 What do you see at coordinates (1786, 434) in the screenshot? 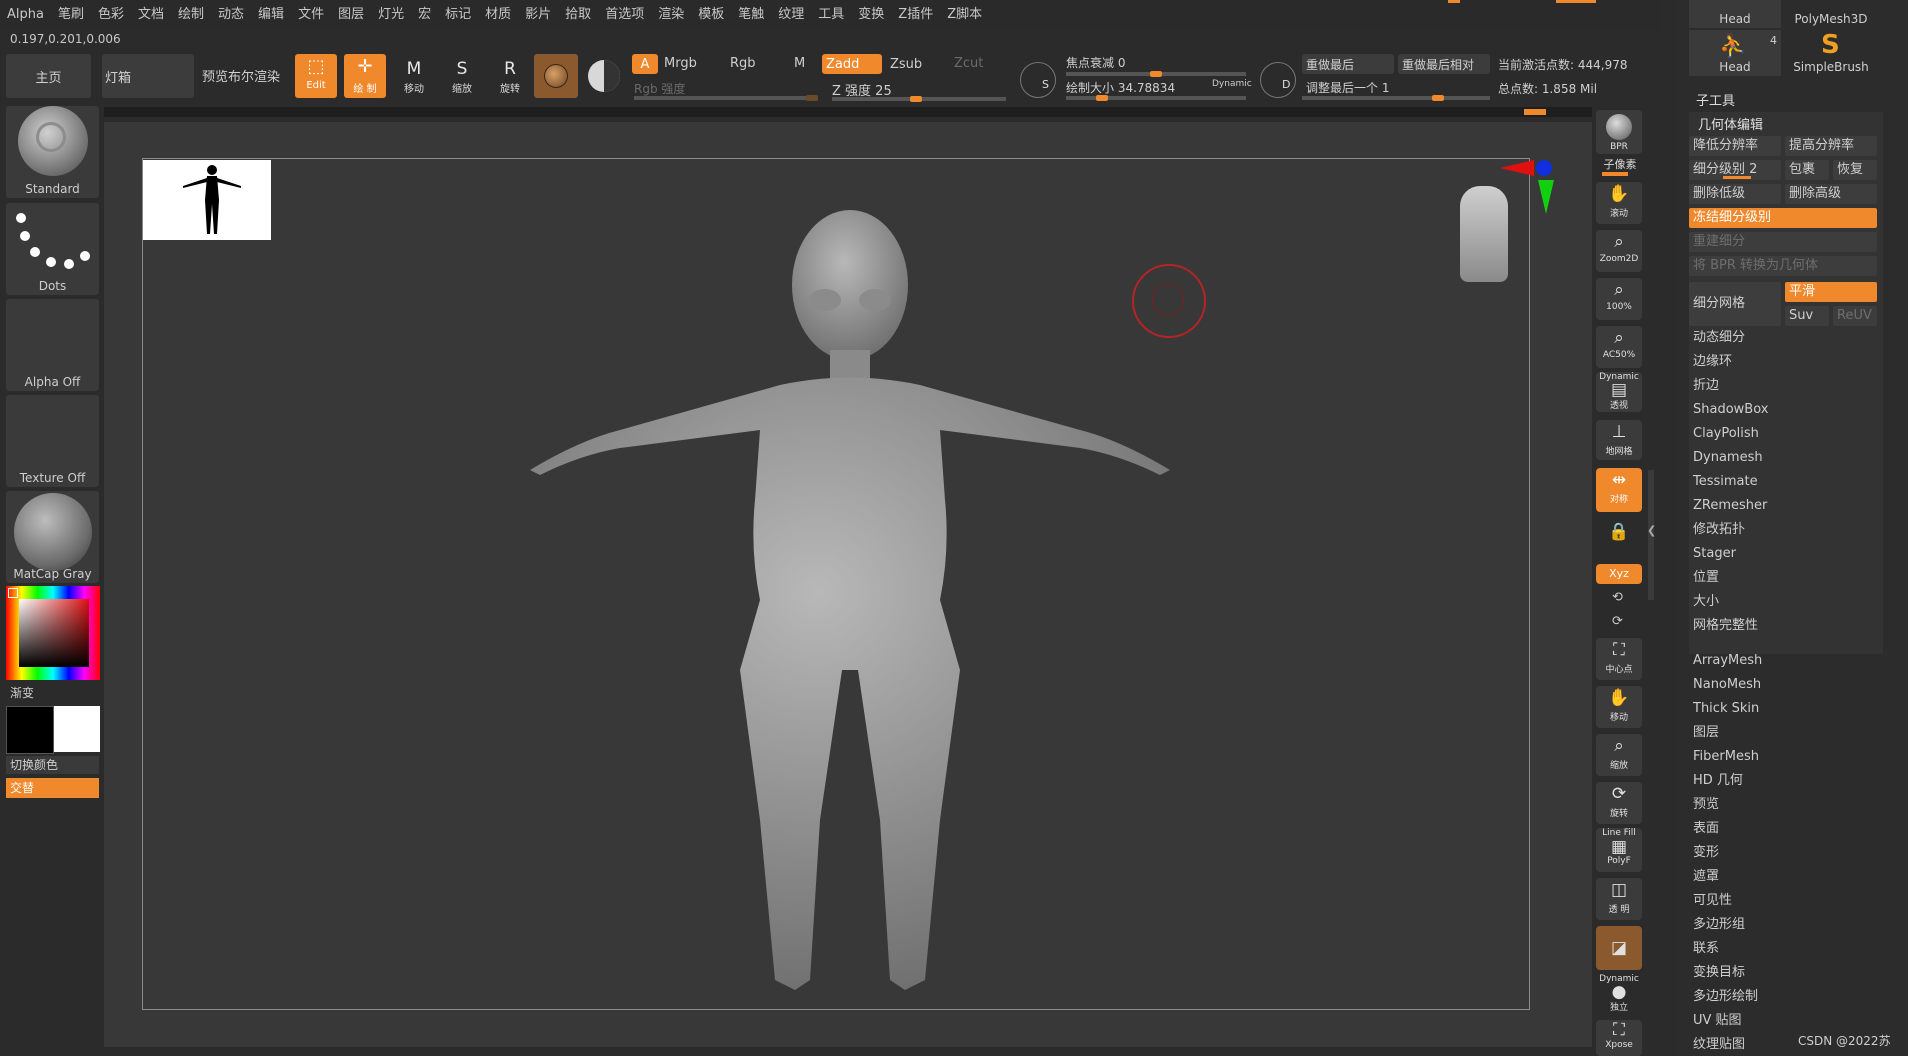
I see `claypolish-item: ClayPolish` at bounding box center [1786, 434].